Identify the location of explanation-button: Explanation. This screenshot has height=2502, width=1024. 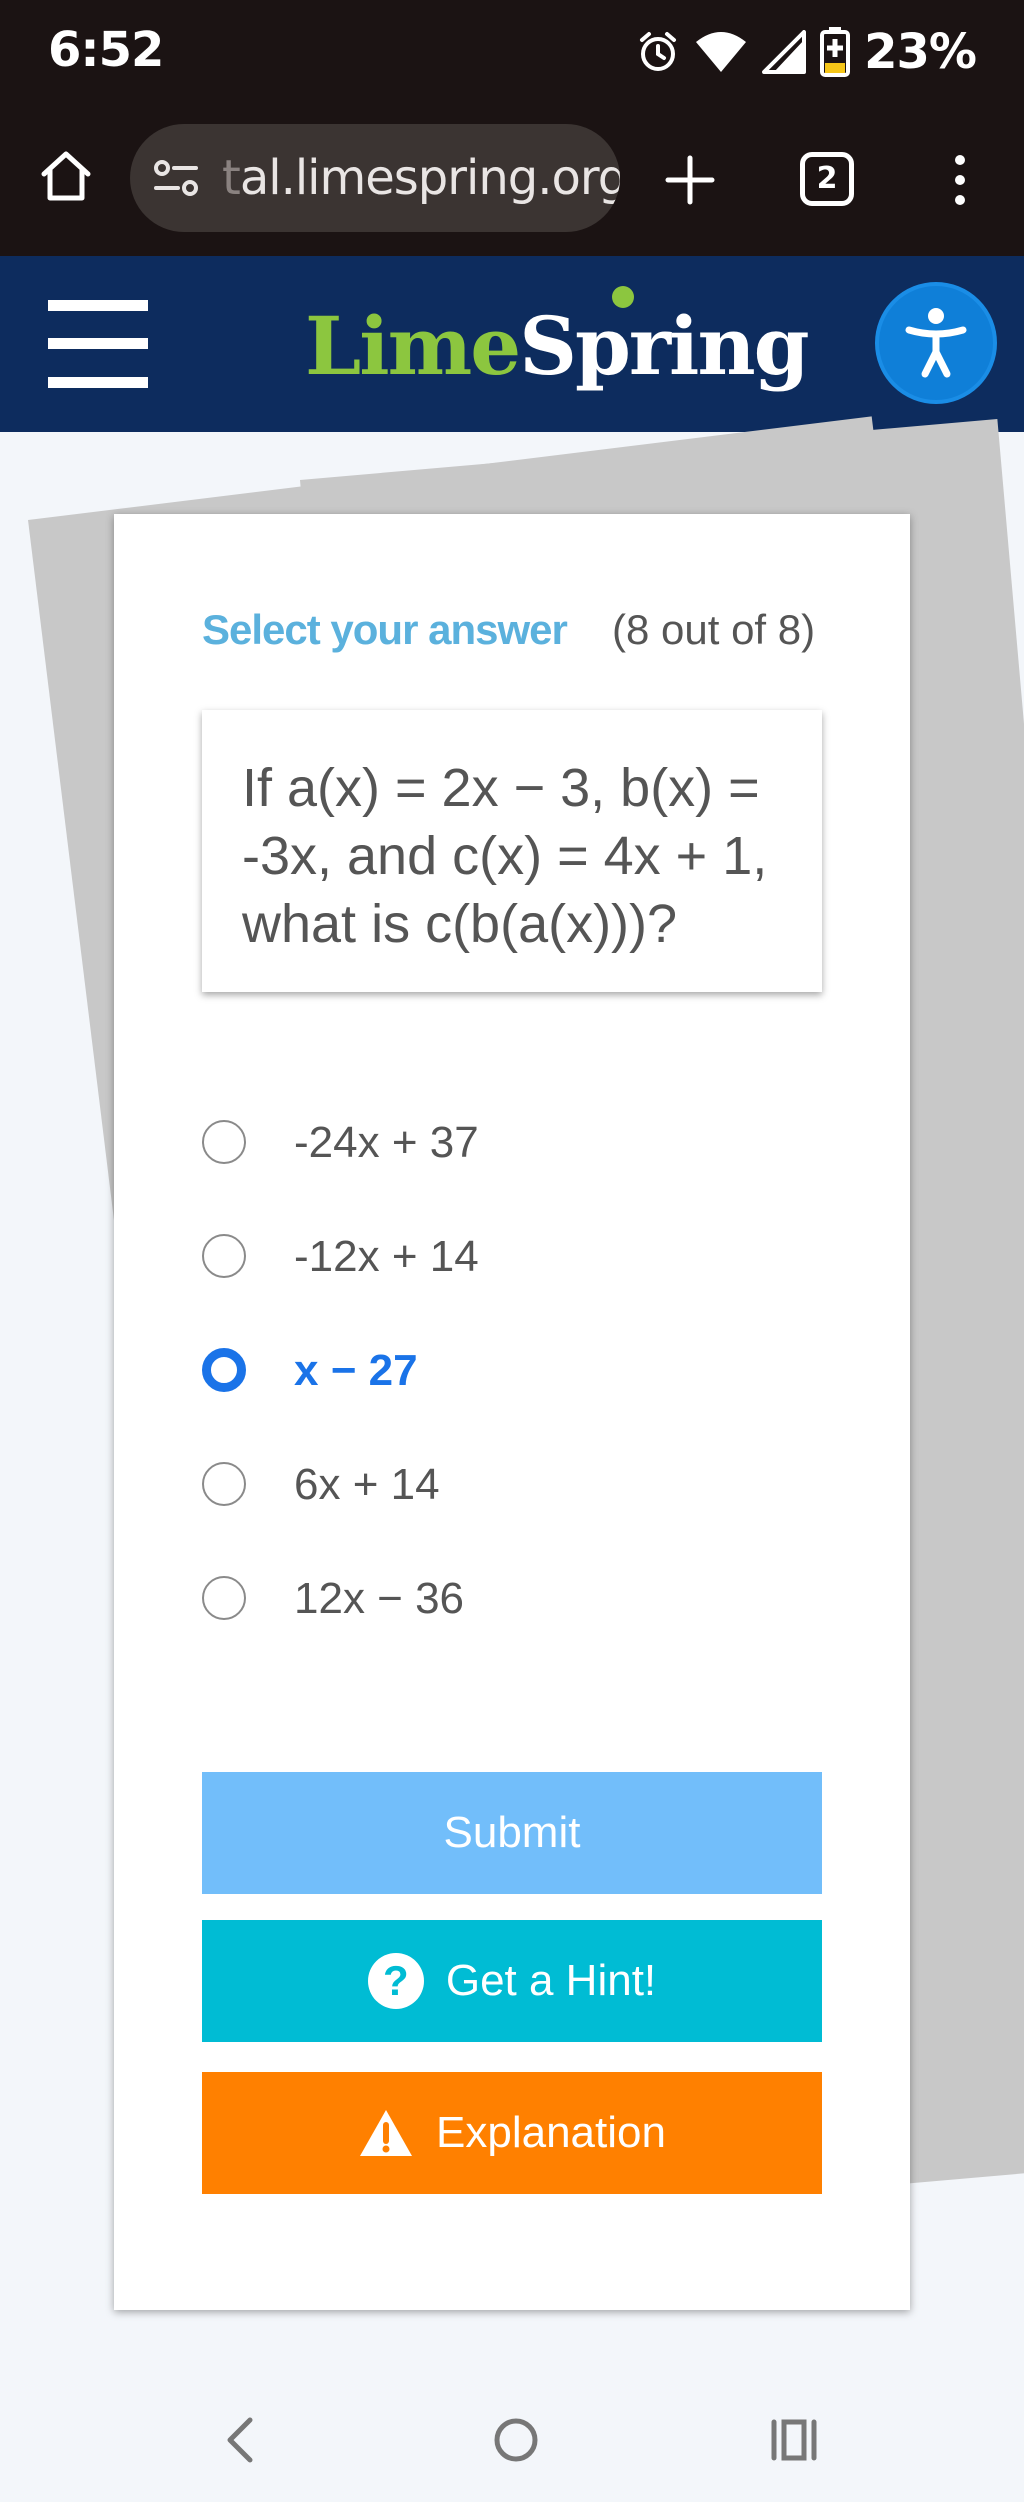
(512, 2133).